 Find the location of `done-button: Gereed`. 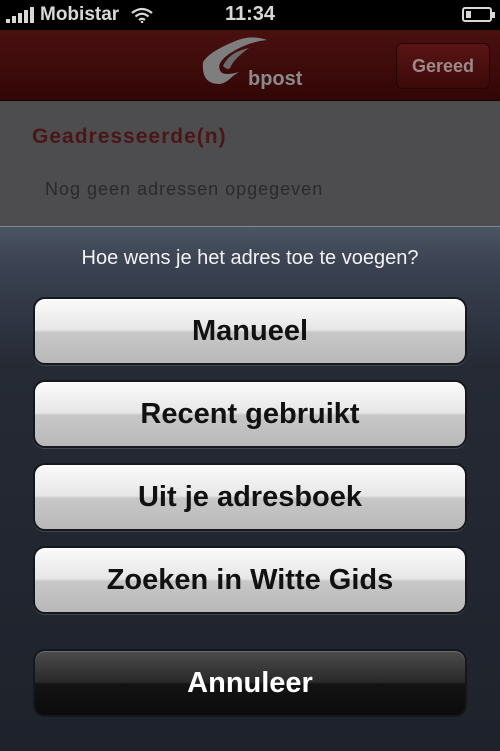

done-button: Gereed is located at coordinates (443, 66).